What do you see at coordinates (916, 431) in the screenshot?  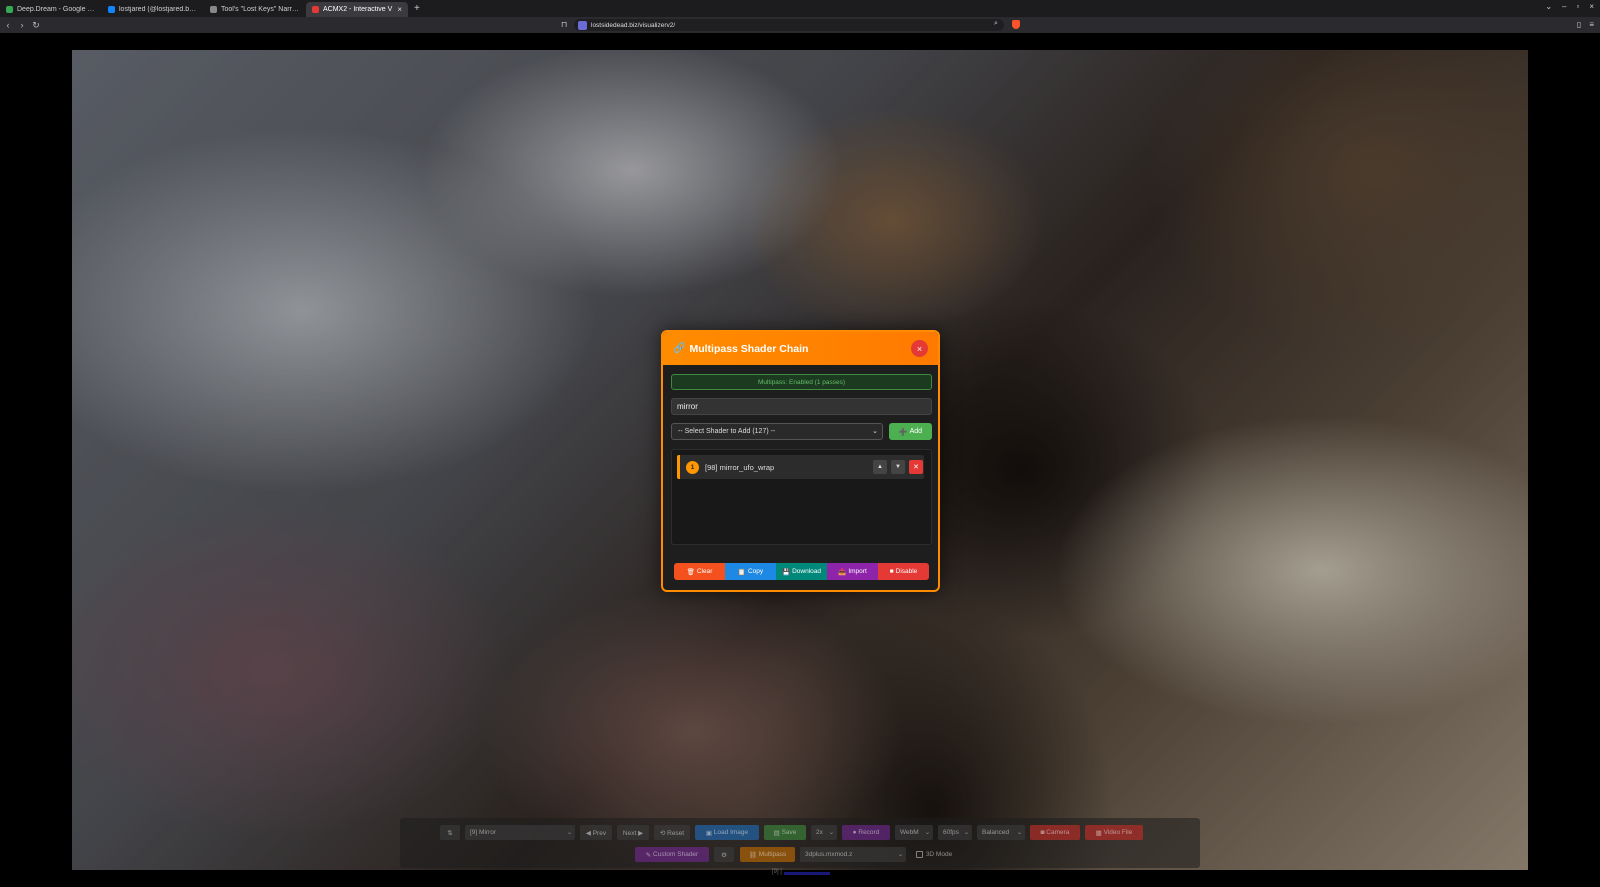 I see `add-label: Add` at bounding box center [916, 431].